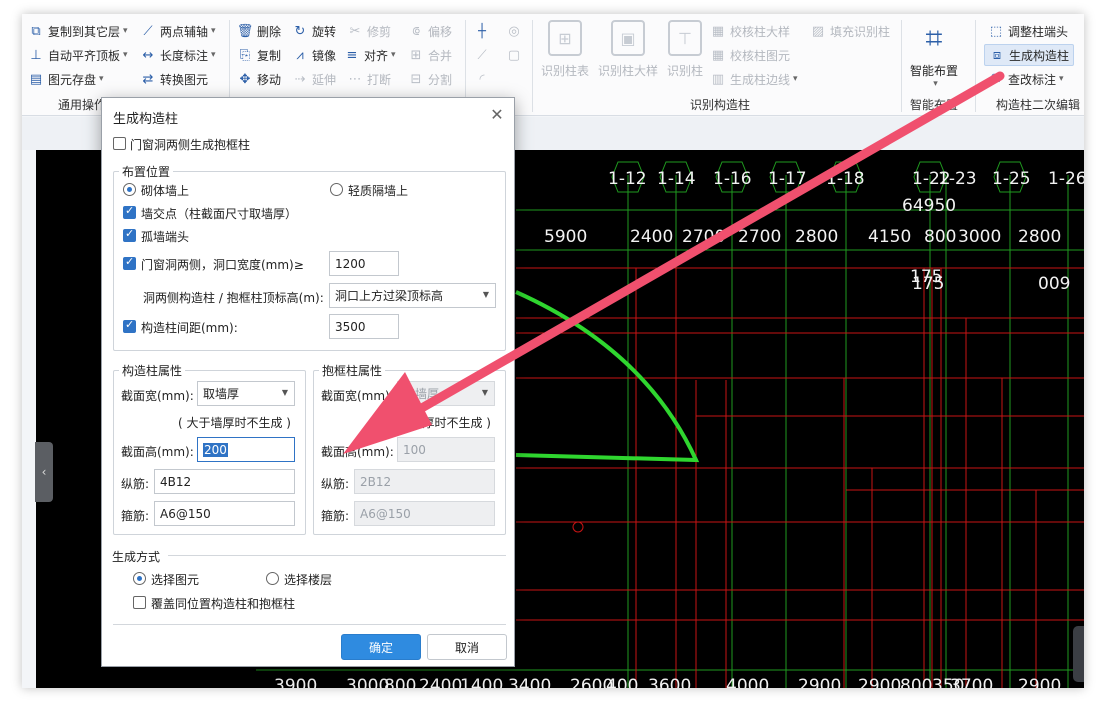  I want to click on isolated-wall-end-checkbox, so click(129, 234).